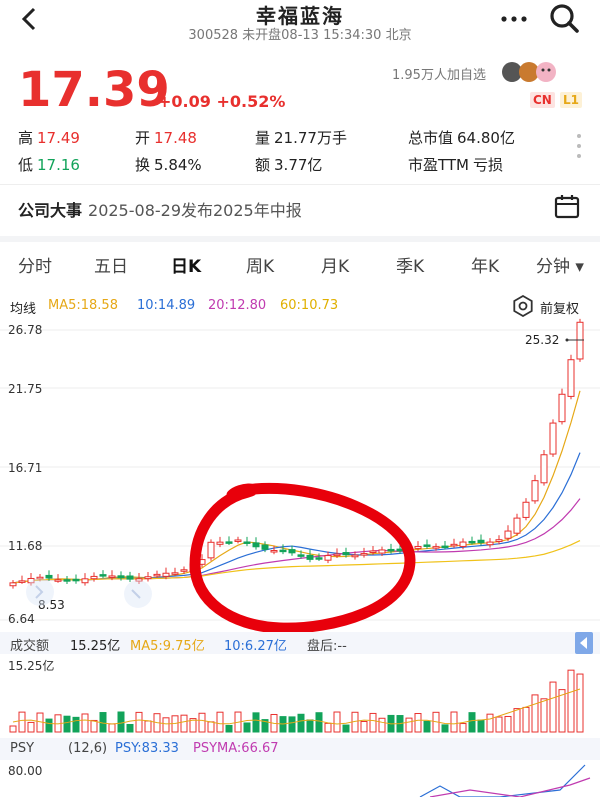 This screenshot has width=600, height=797. What do you see at coordinates (186, 264) in the screenshot?
I see `tab-daily-k: 日K` at bounding box center [186, 264].